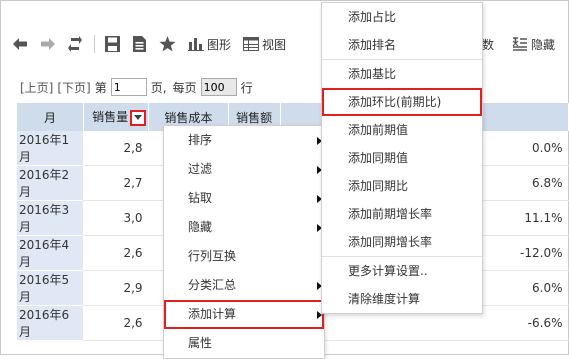 The width and height of the screenshot is (569, 359). I want to click on next-page-link: [下页], so click(73, 87).